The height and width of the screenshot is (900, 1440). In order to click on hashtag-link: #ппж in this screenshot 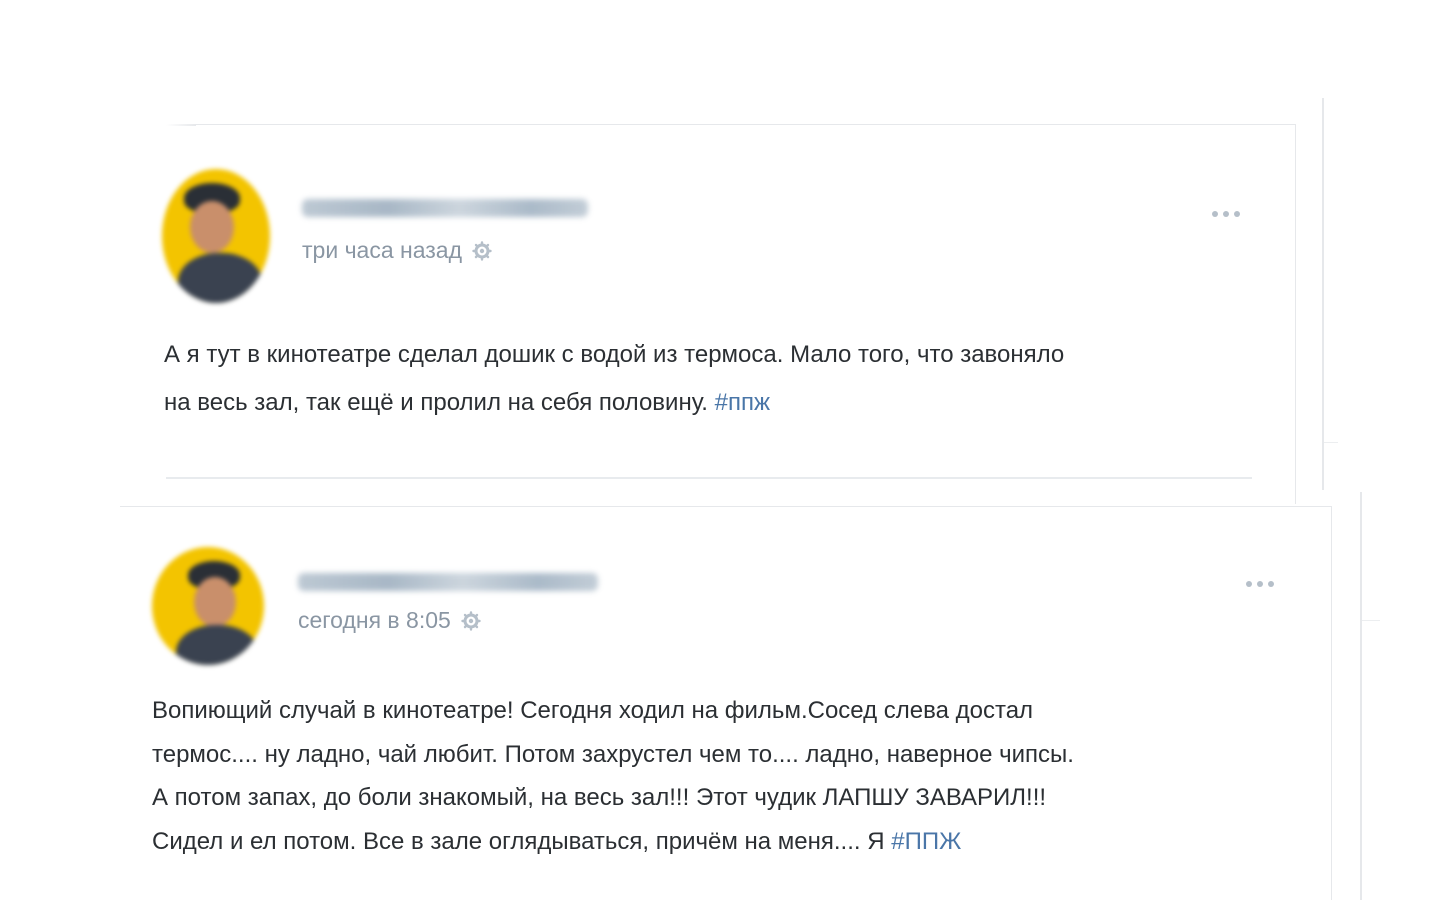, I will do `click(742, 402)`.